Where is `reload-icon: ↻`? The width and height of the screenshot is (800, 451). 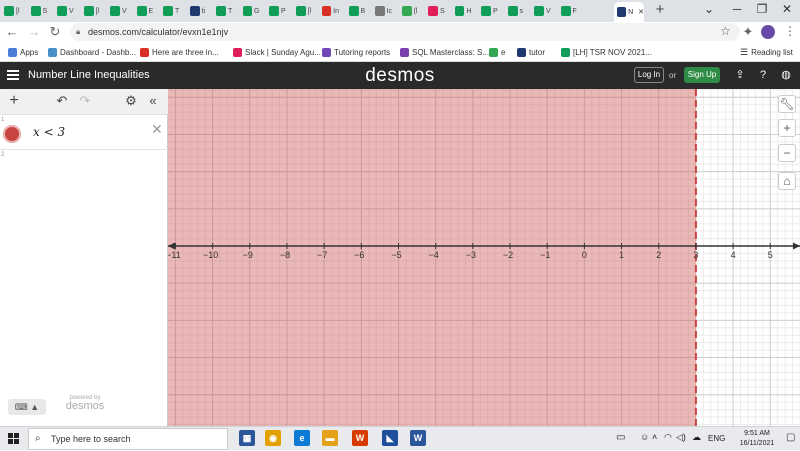 reload-icon: ↻ is located at coordinates (55, 32).